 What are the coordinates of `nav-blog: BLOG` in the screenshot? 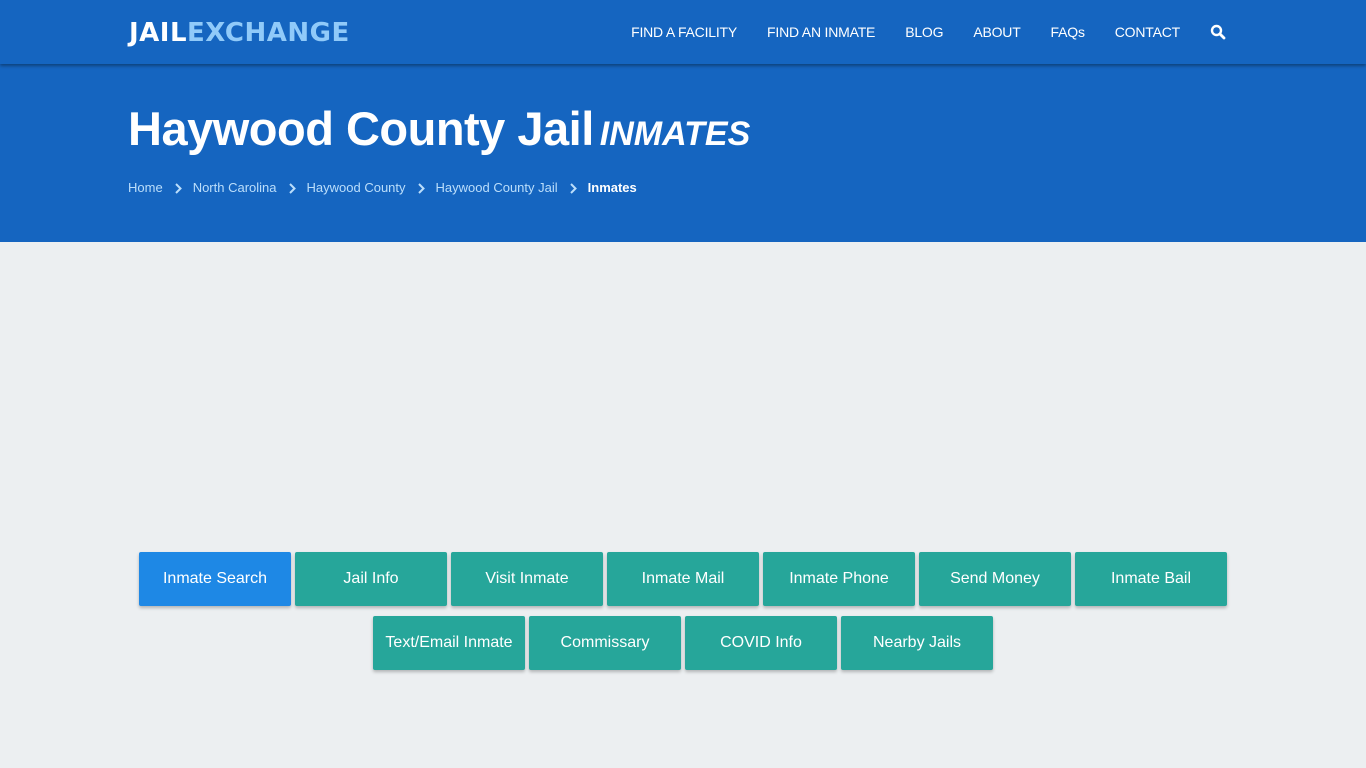 It's located at (924, 32).